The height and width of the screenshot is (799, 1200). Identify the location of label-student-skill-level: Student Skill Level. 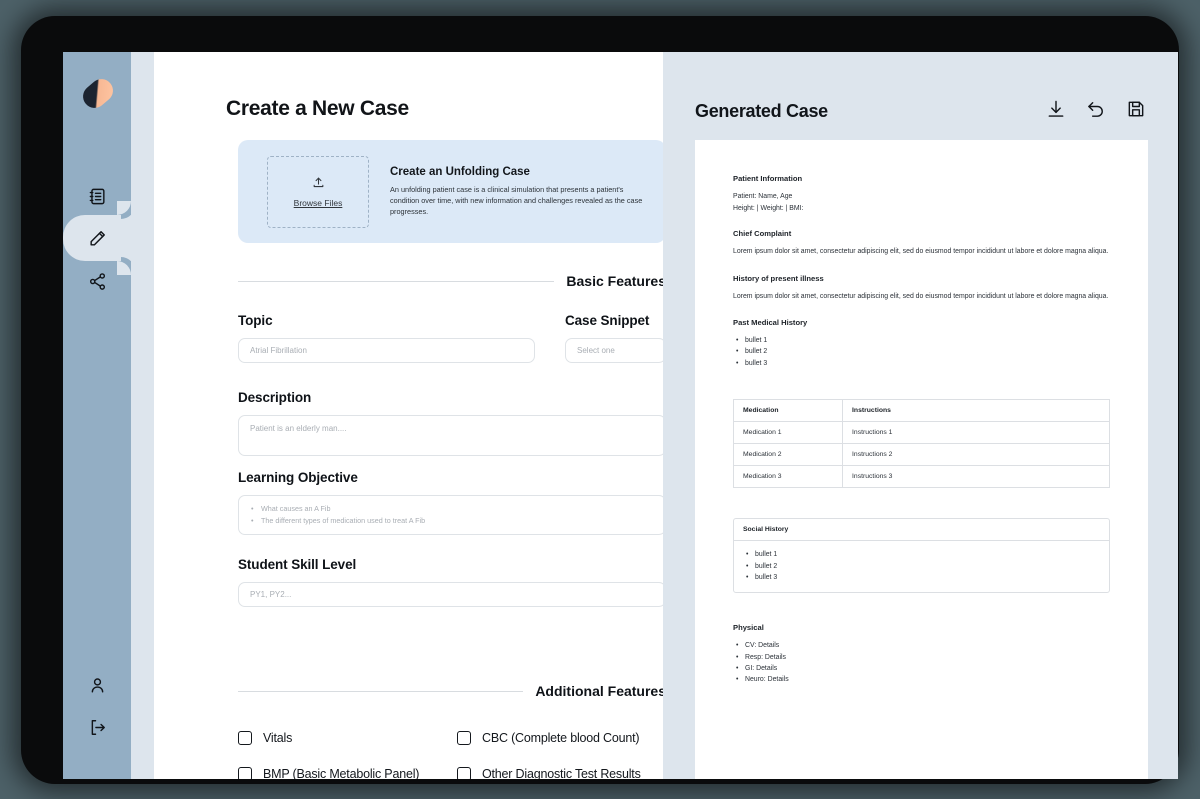
(297, 564).